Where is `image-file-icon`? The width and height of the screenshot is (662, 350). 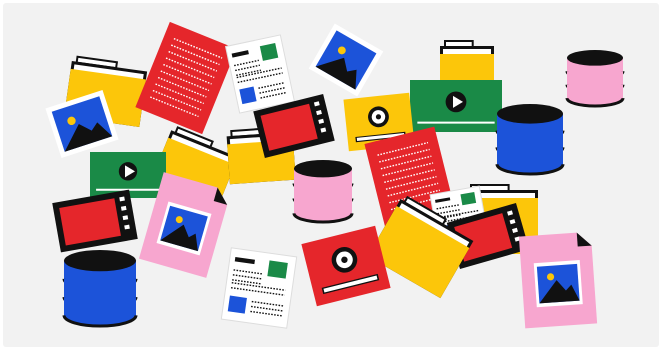 image-file-icon is located at coordinates (558, 280).